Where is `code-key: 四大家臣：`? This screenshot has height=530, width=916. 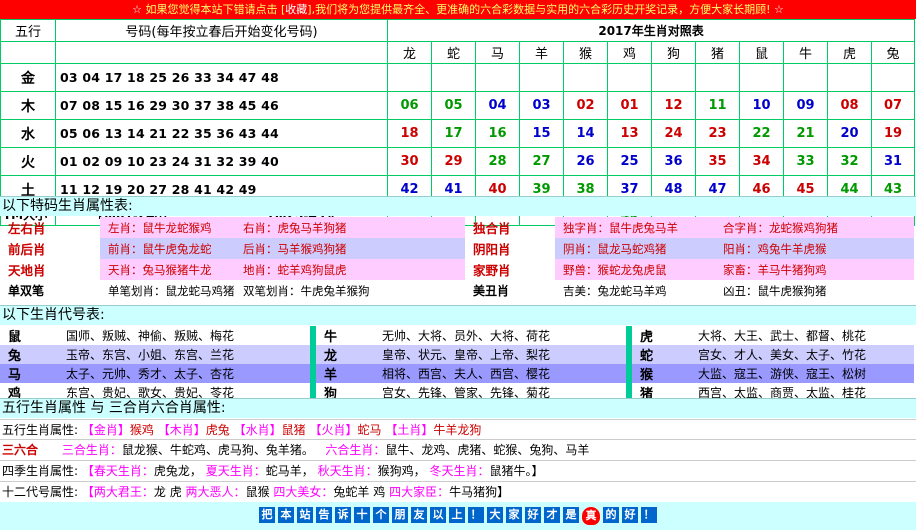 code-key: 四大家臣： is located at coordinates (419, 492).